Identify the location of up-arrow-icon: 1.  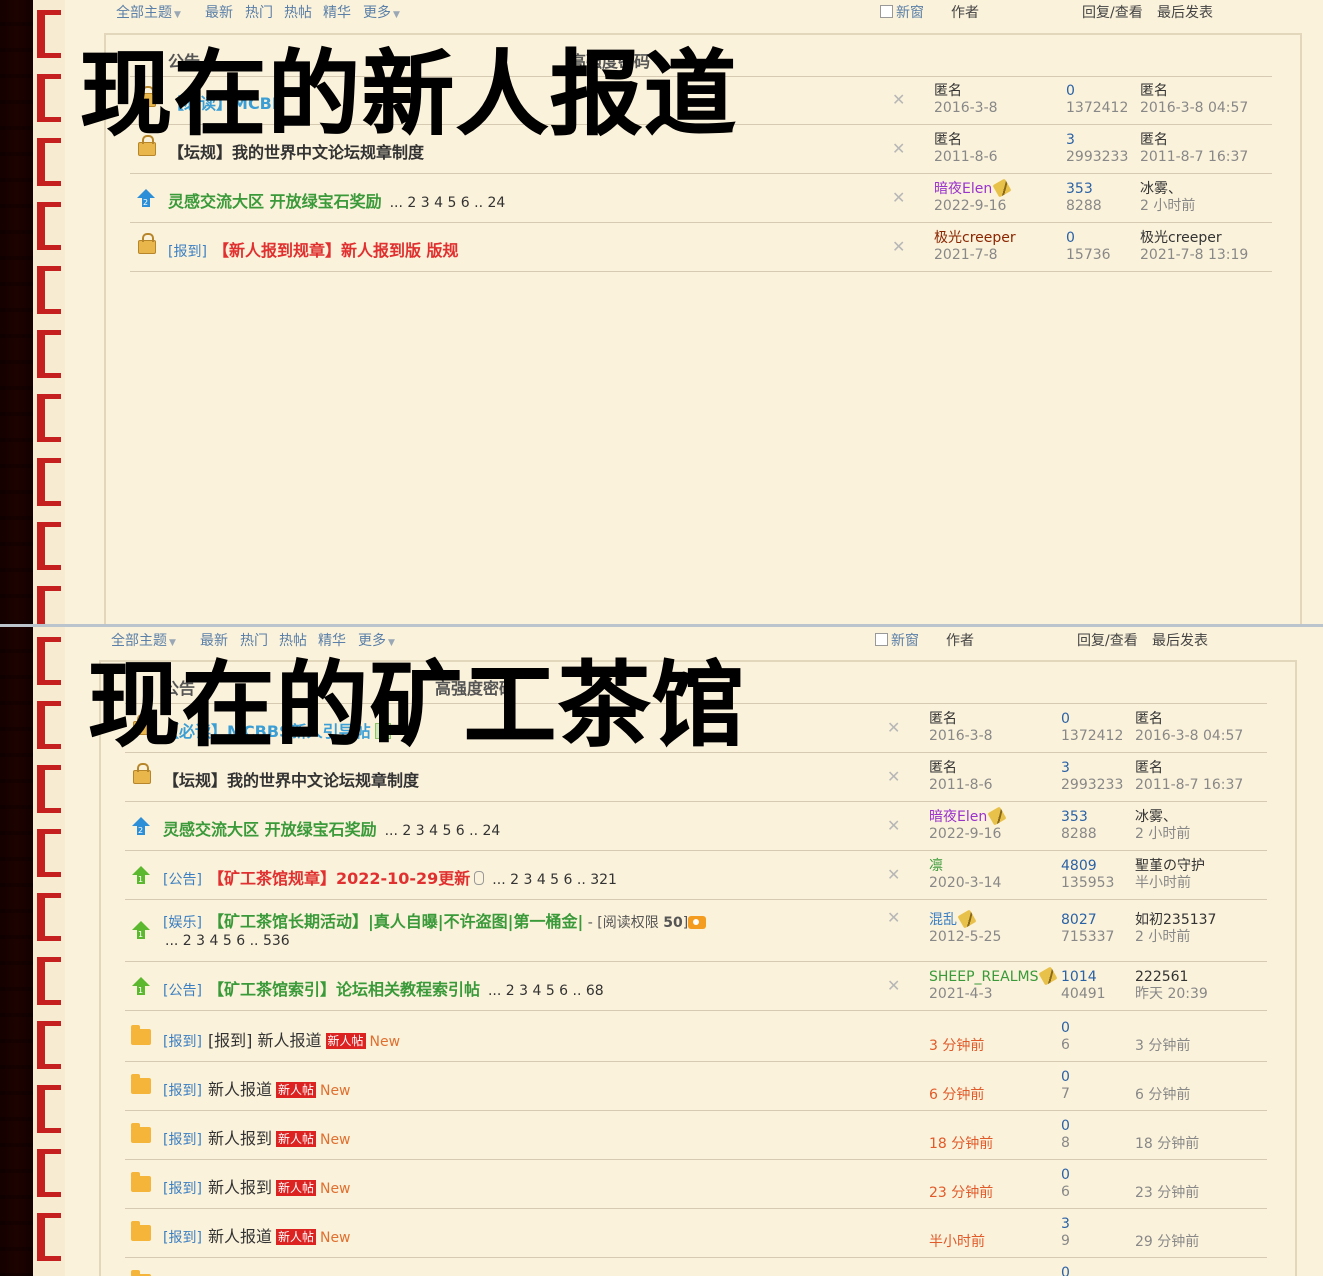
(141, 930).